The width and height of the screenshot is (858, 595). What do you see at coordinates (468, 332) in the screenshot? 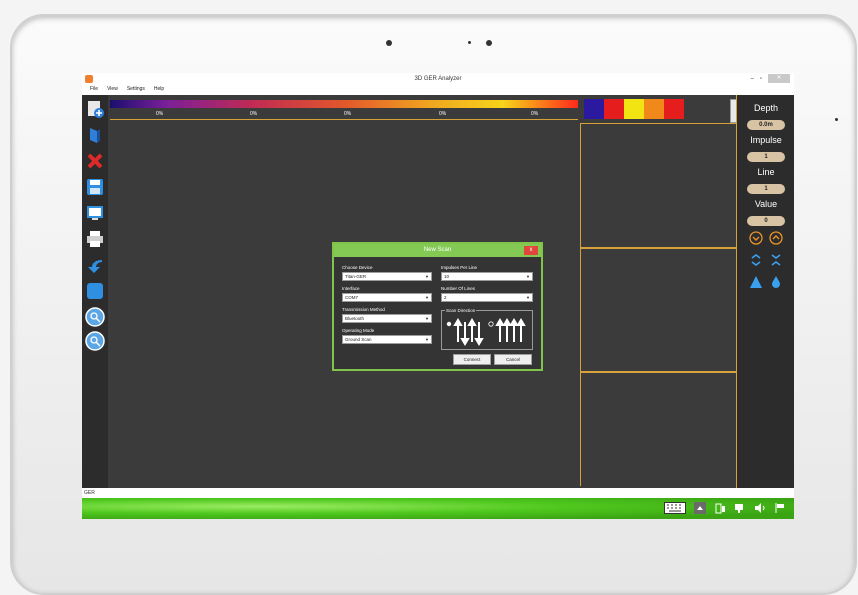
I see `zigzag-direction-icon` at bounding box center [468, 332].